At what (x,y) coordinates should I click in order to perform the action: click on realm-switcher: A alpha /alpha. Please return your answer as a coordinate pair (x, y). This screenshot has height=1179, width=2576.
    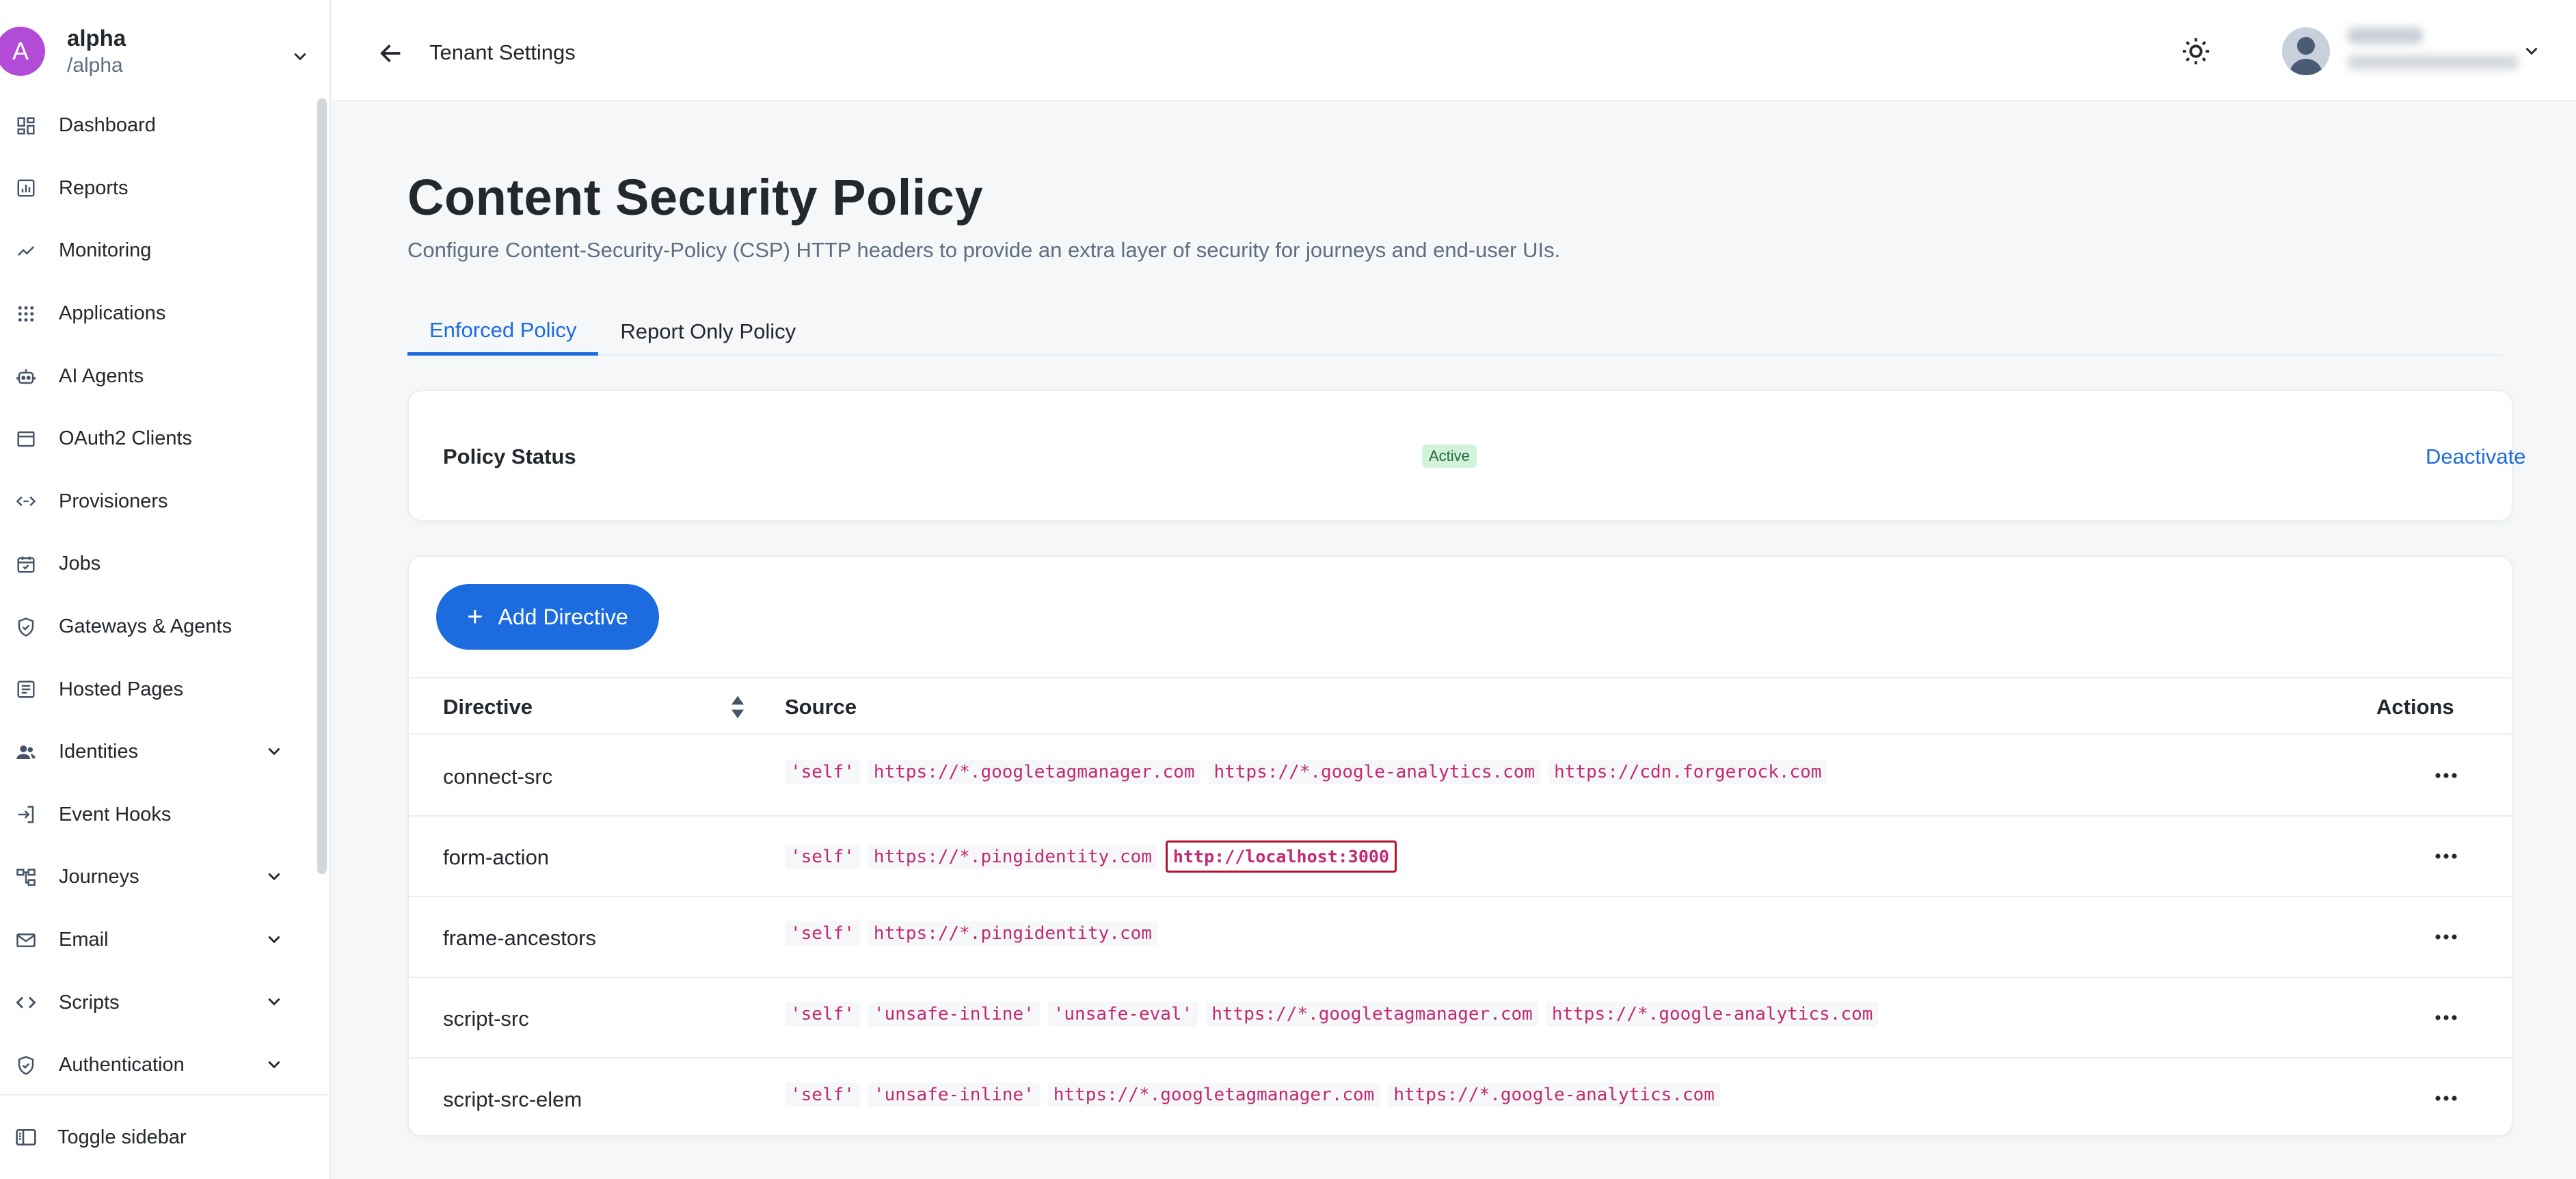
    Looking at the image, I should click on (165, 51).